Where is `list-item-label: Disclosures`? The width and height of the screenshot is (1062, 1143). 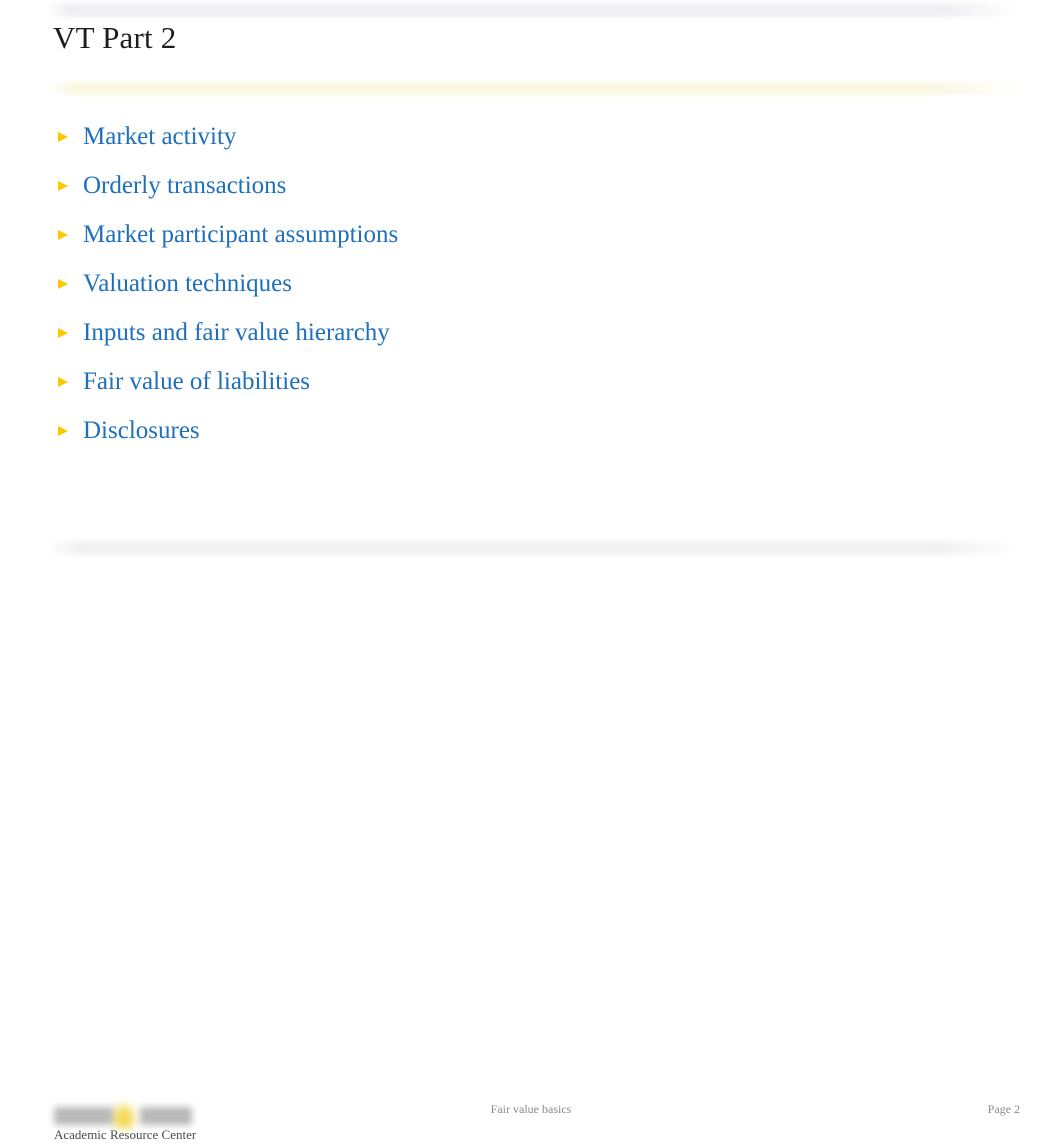 list-item-label: Disclosures is located at coordinates (141, 430).